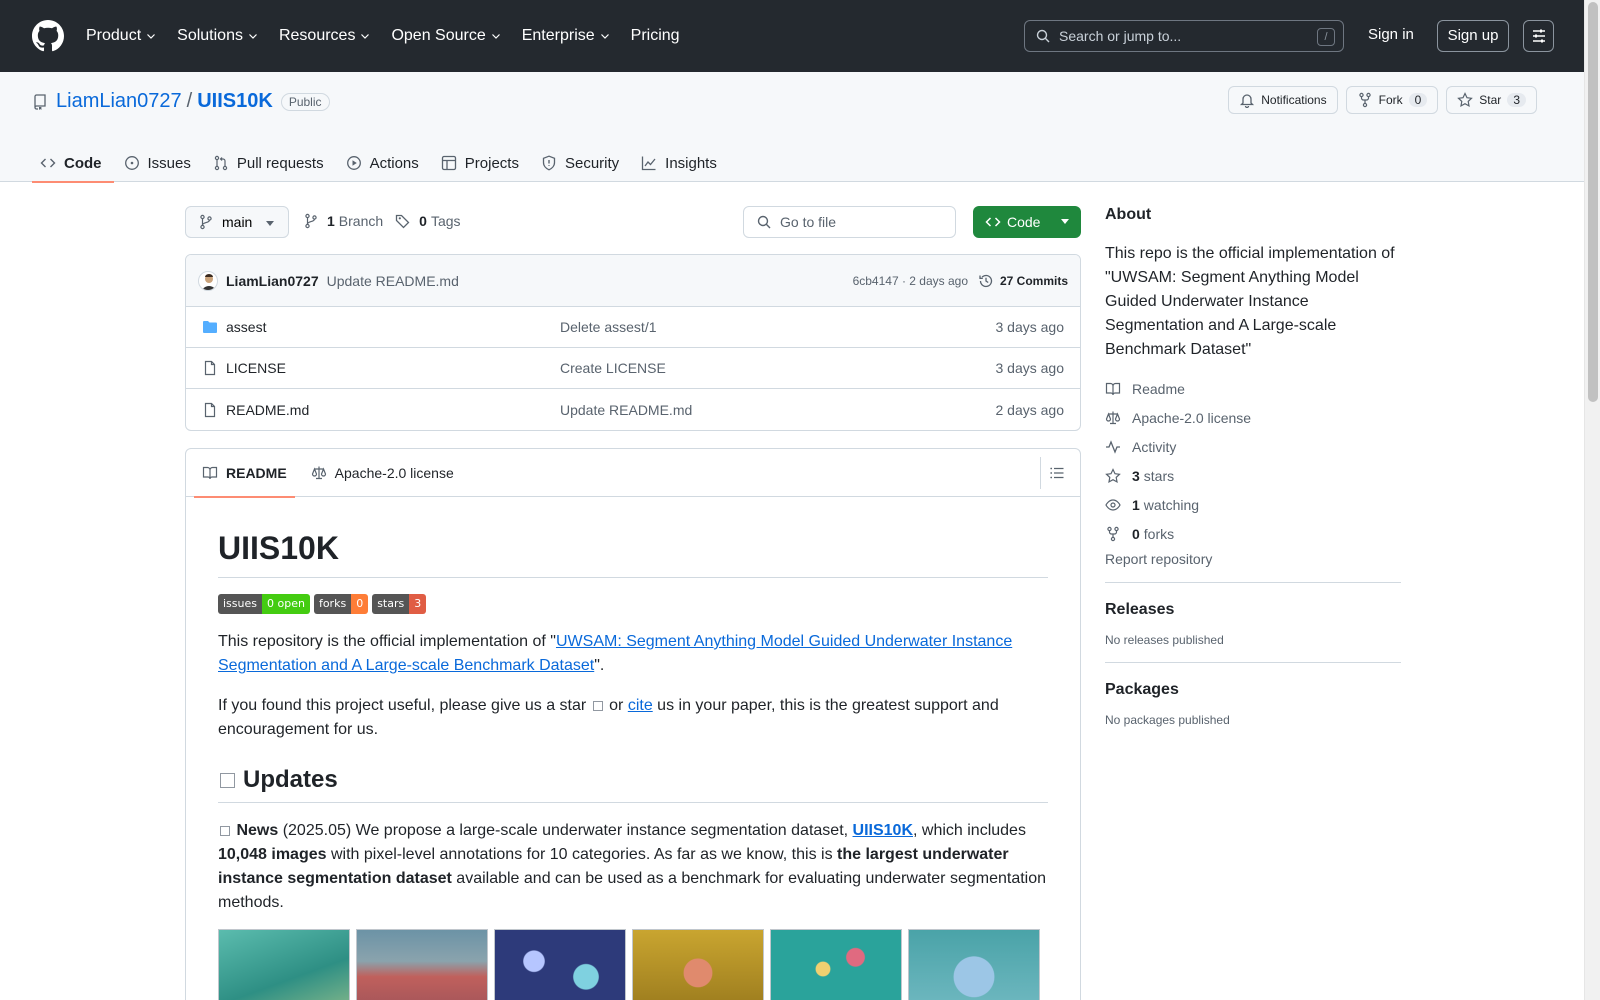  I want to click on file-commit-message: Update README.md, so click(626, 410).